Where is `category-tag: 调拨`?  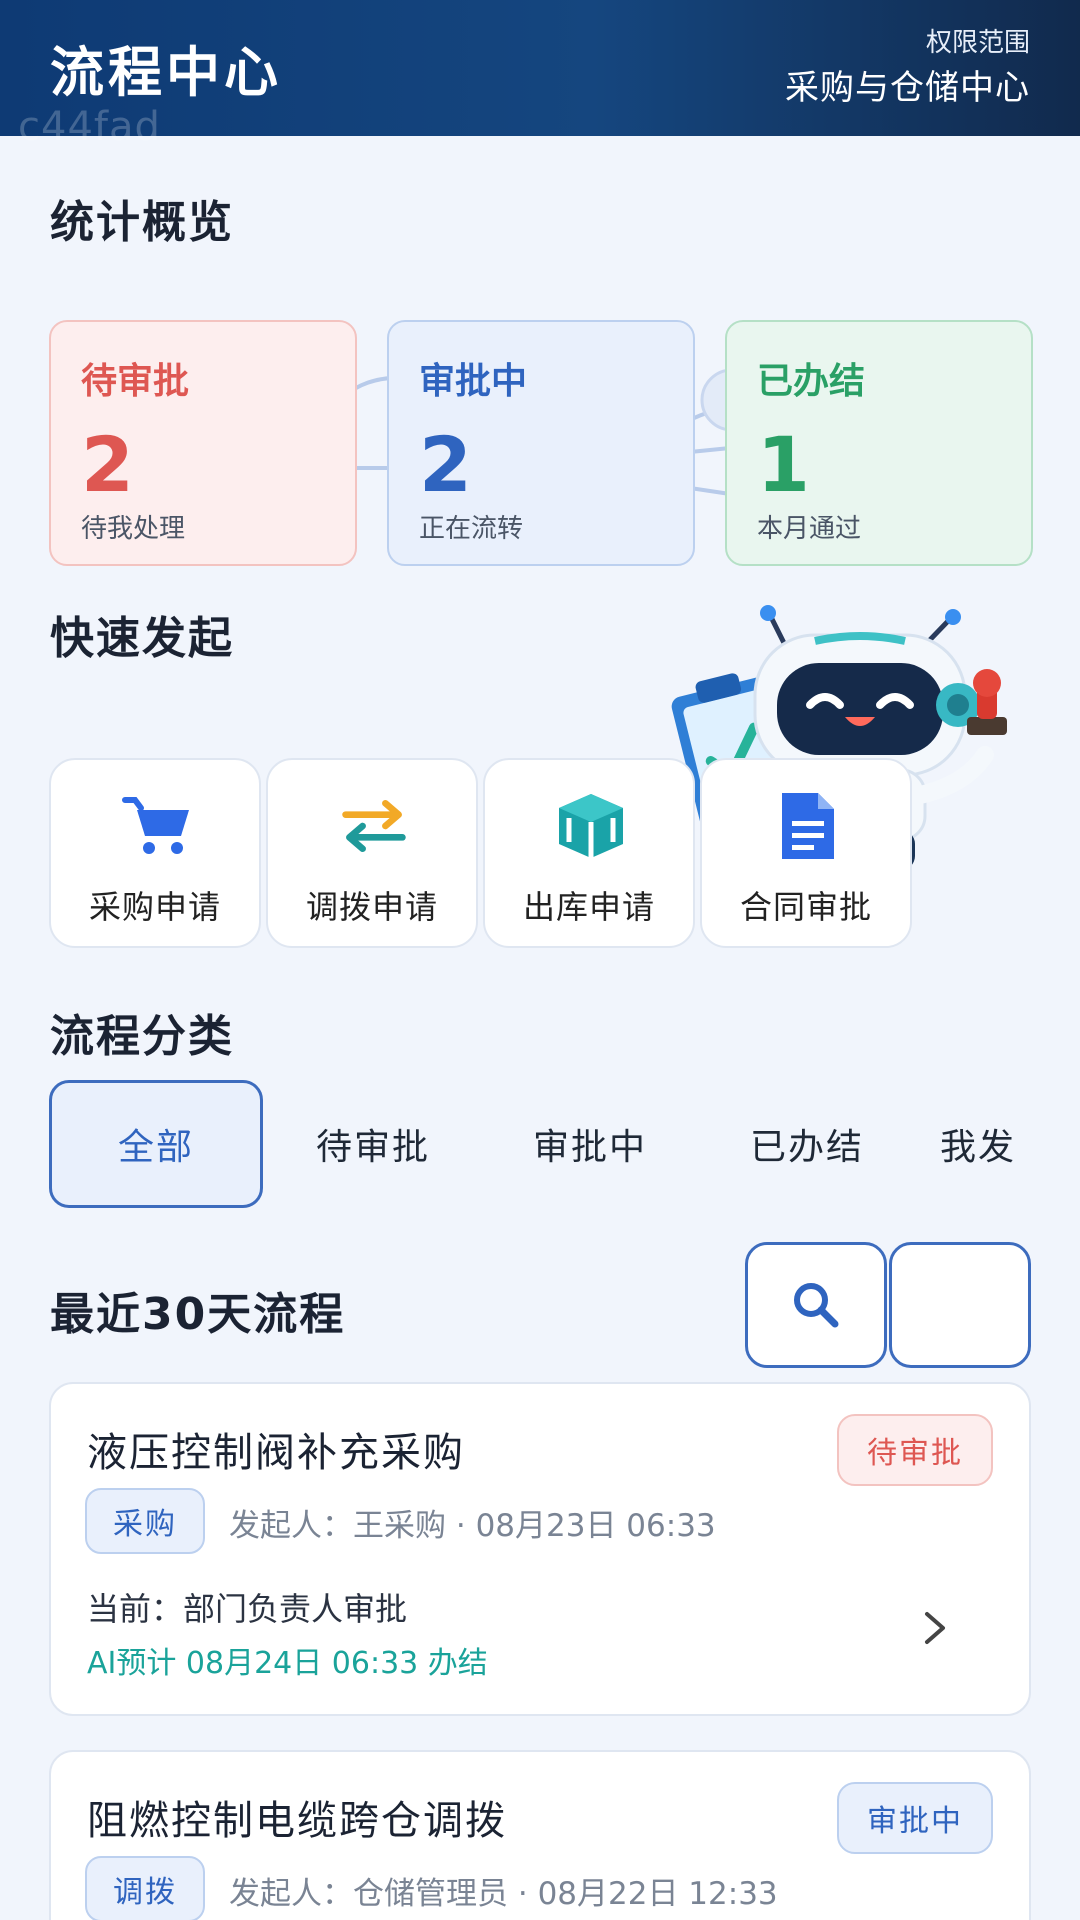 category-tag: 调拨 is located at coordinates (145, 1888).